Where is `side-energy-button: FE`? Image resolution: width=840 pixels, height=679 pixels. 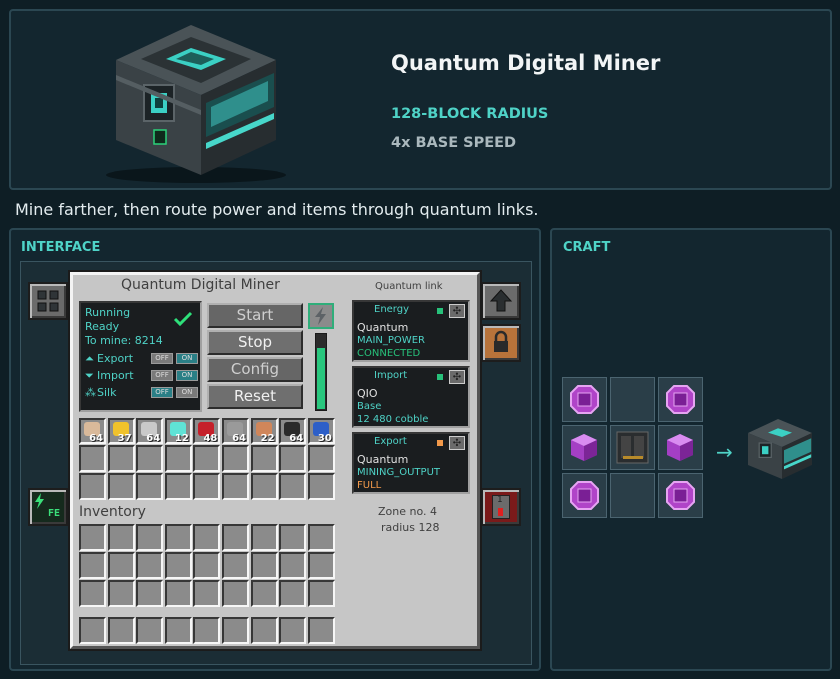 side-energy-button: FE is located at coordinates (48, 507).